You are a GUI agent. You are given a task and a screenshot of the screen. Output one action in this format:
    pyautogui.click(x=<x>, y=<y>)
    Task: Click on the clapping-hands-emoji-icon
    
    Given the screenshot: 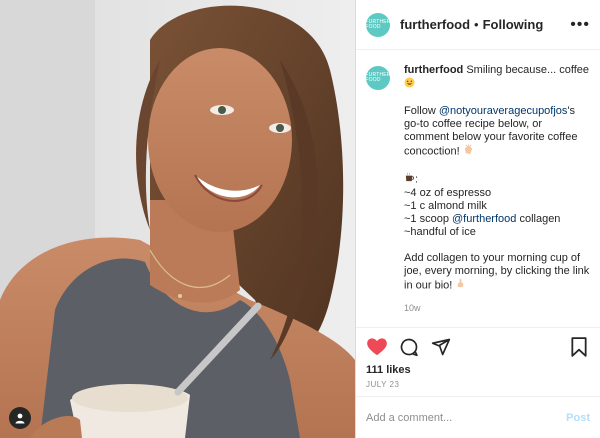 What is the action you would take?
    pyautogui.click(x=468, y=151)
    